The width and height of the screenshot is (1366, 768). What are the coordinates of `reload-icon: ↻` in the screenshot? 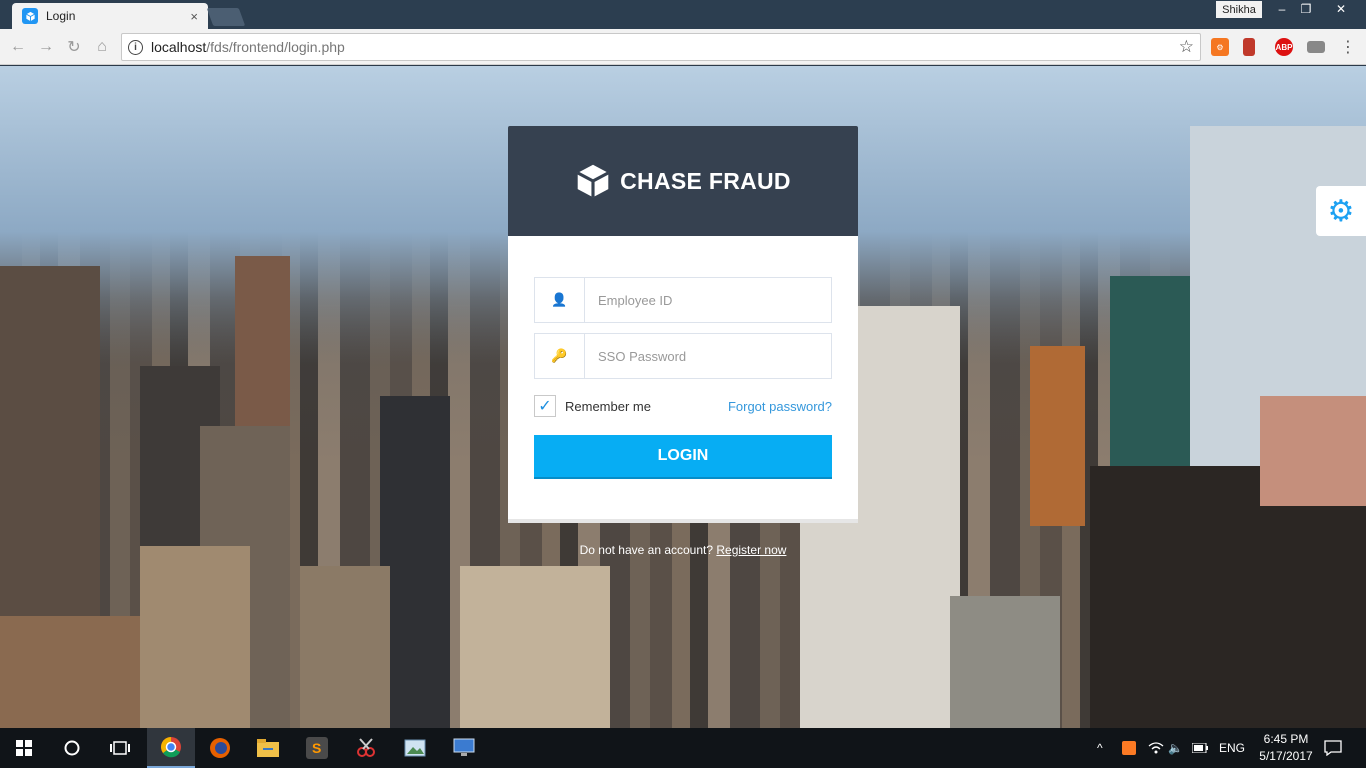 It's located at (74, 47).